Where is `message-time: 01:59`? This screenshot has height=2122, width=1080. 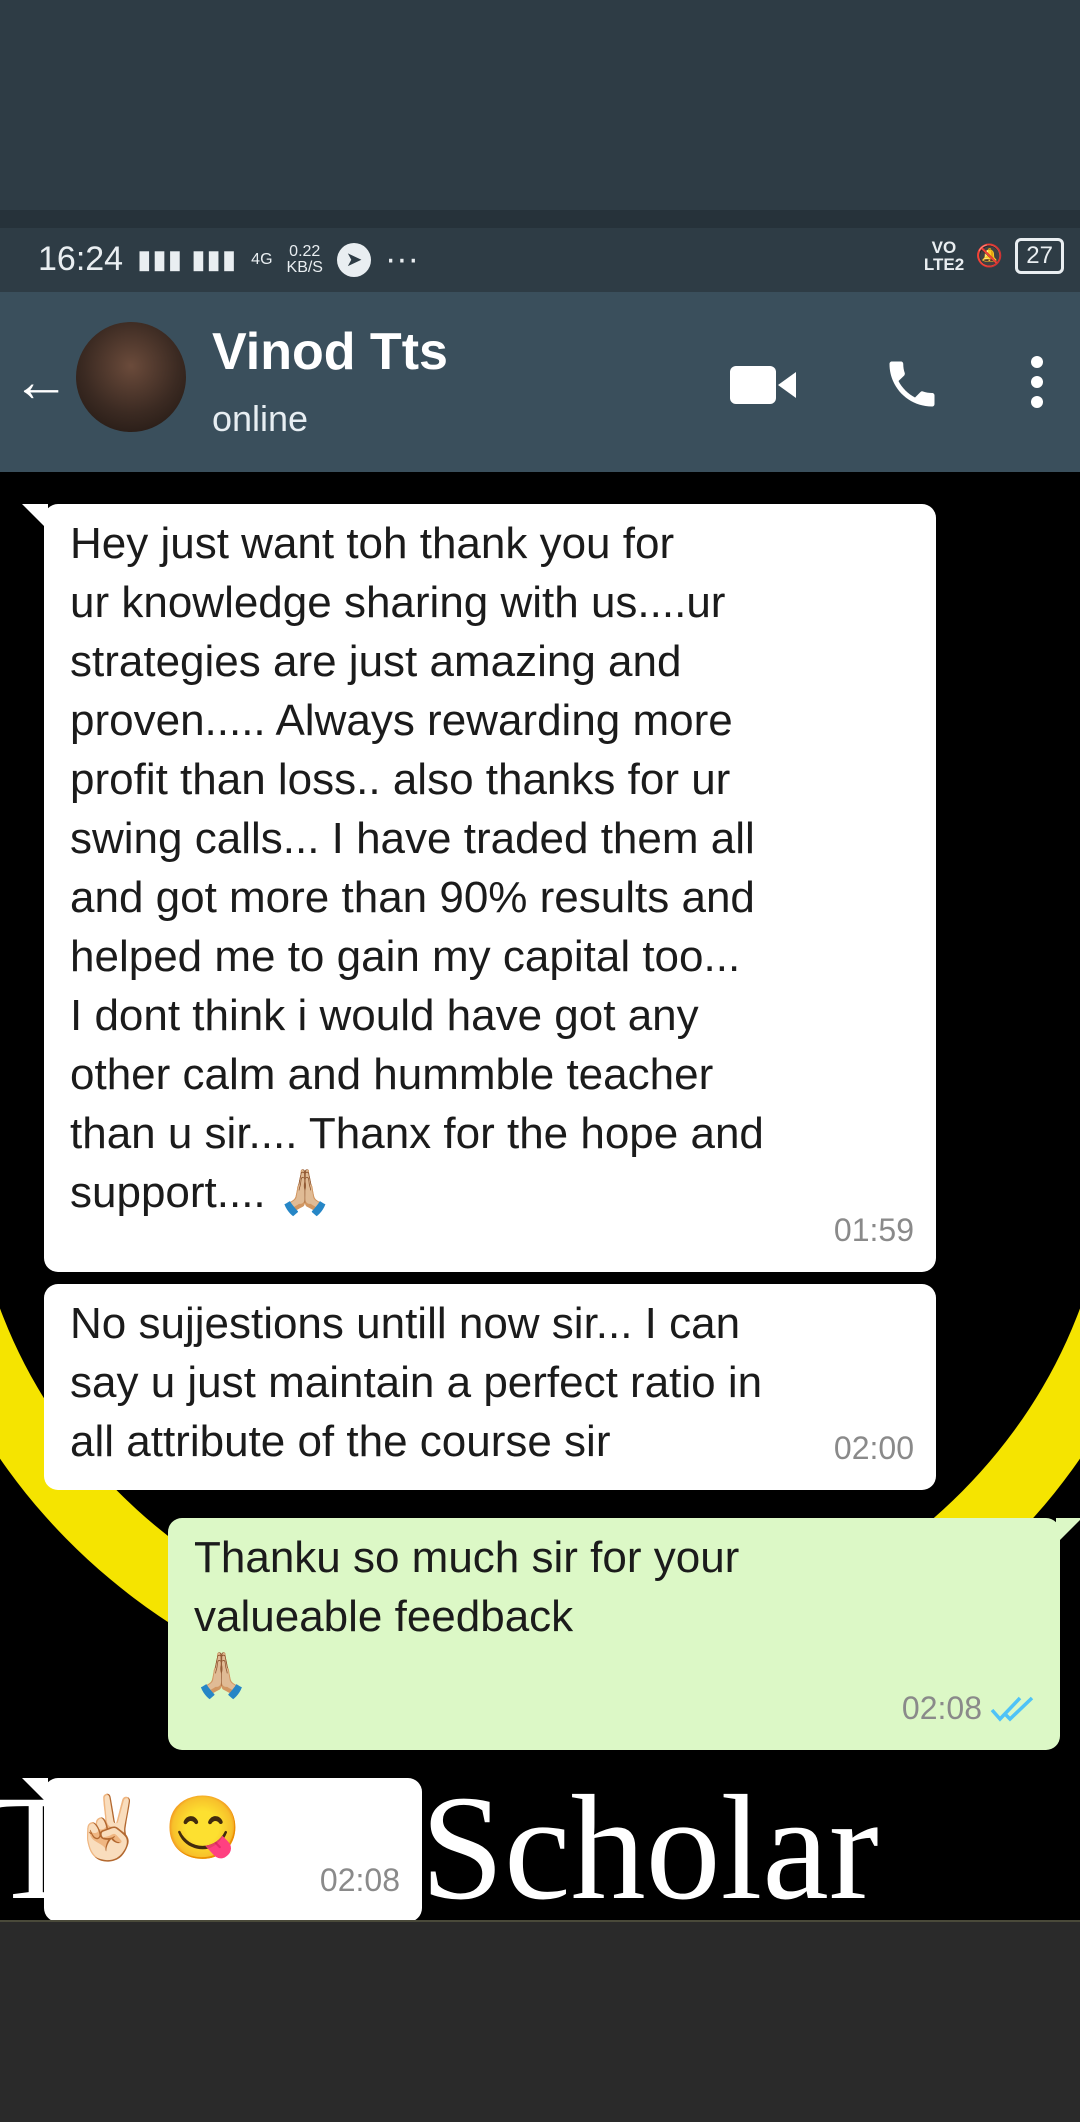
message-time: 01:59 is located at coordinates (873, 1230).